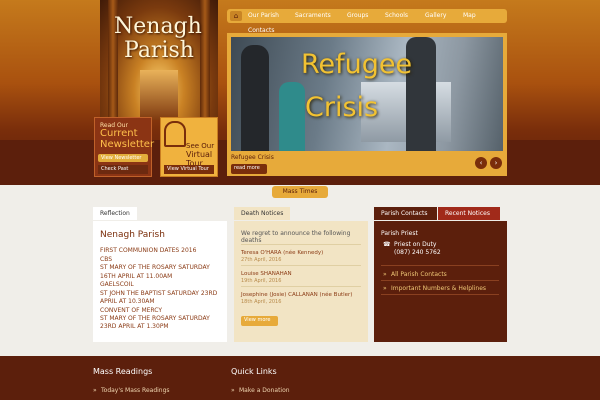 The image size is (600, 400). Describe the element at coordinates (417, 252) in the screenshot. I see `priest-on-duty-phone: (087) 240 5762` at that location.